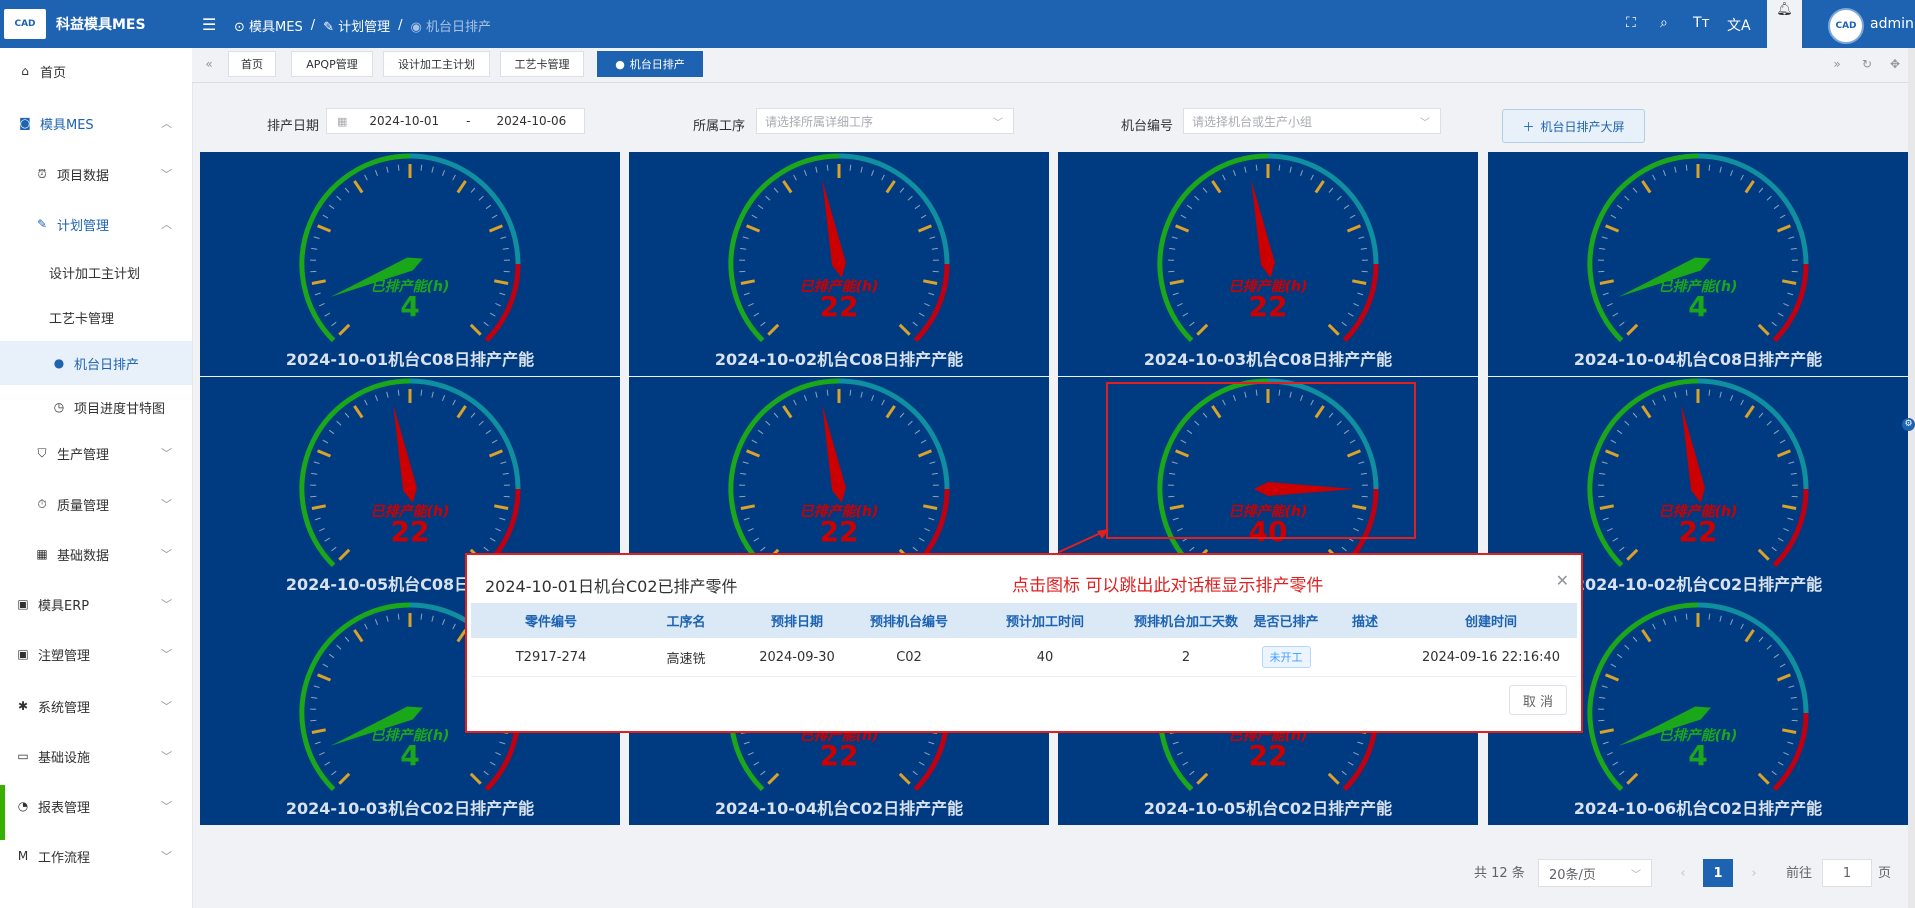 Image resolution: width=1915 pixels, height=908 pixels. I want to click on sidebar-item-infrastructure: ▭ 基础设施 ﹀, so click(96, 756).